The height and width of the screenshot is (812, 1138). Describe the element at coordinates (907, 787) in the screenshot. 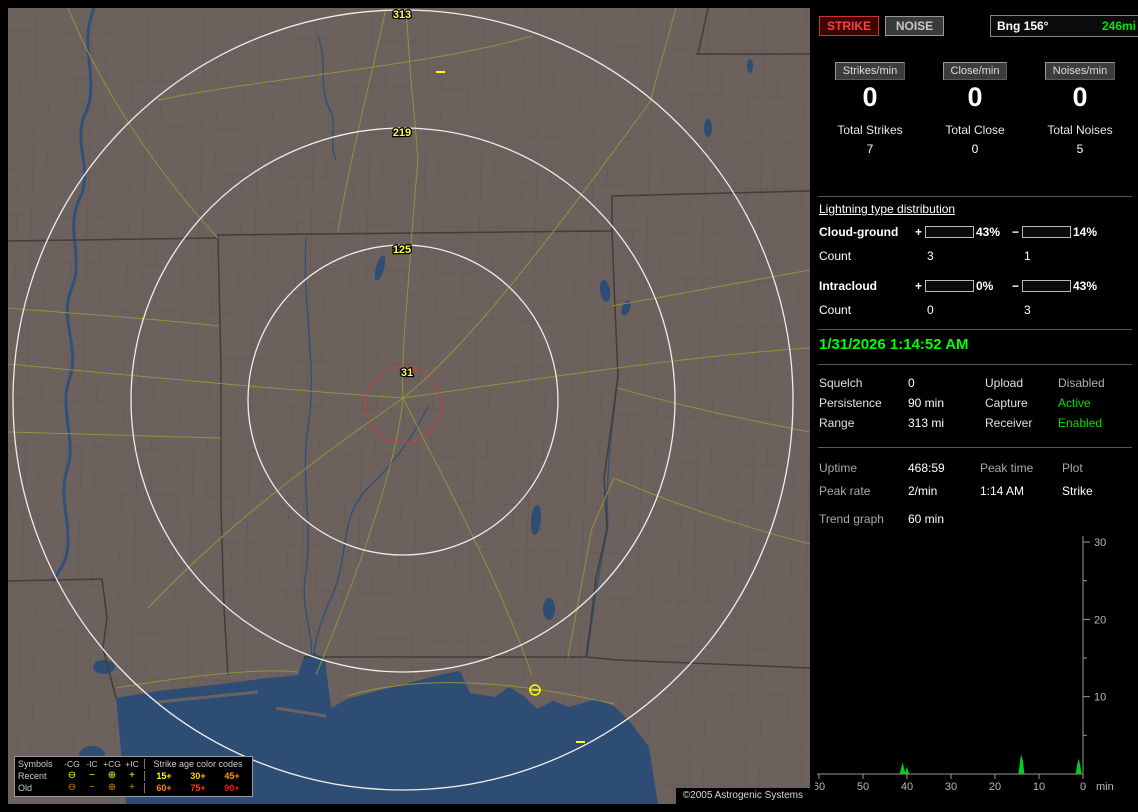

I see `svg-text: 40` at that location.